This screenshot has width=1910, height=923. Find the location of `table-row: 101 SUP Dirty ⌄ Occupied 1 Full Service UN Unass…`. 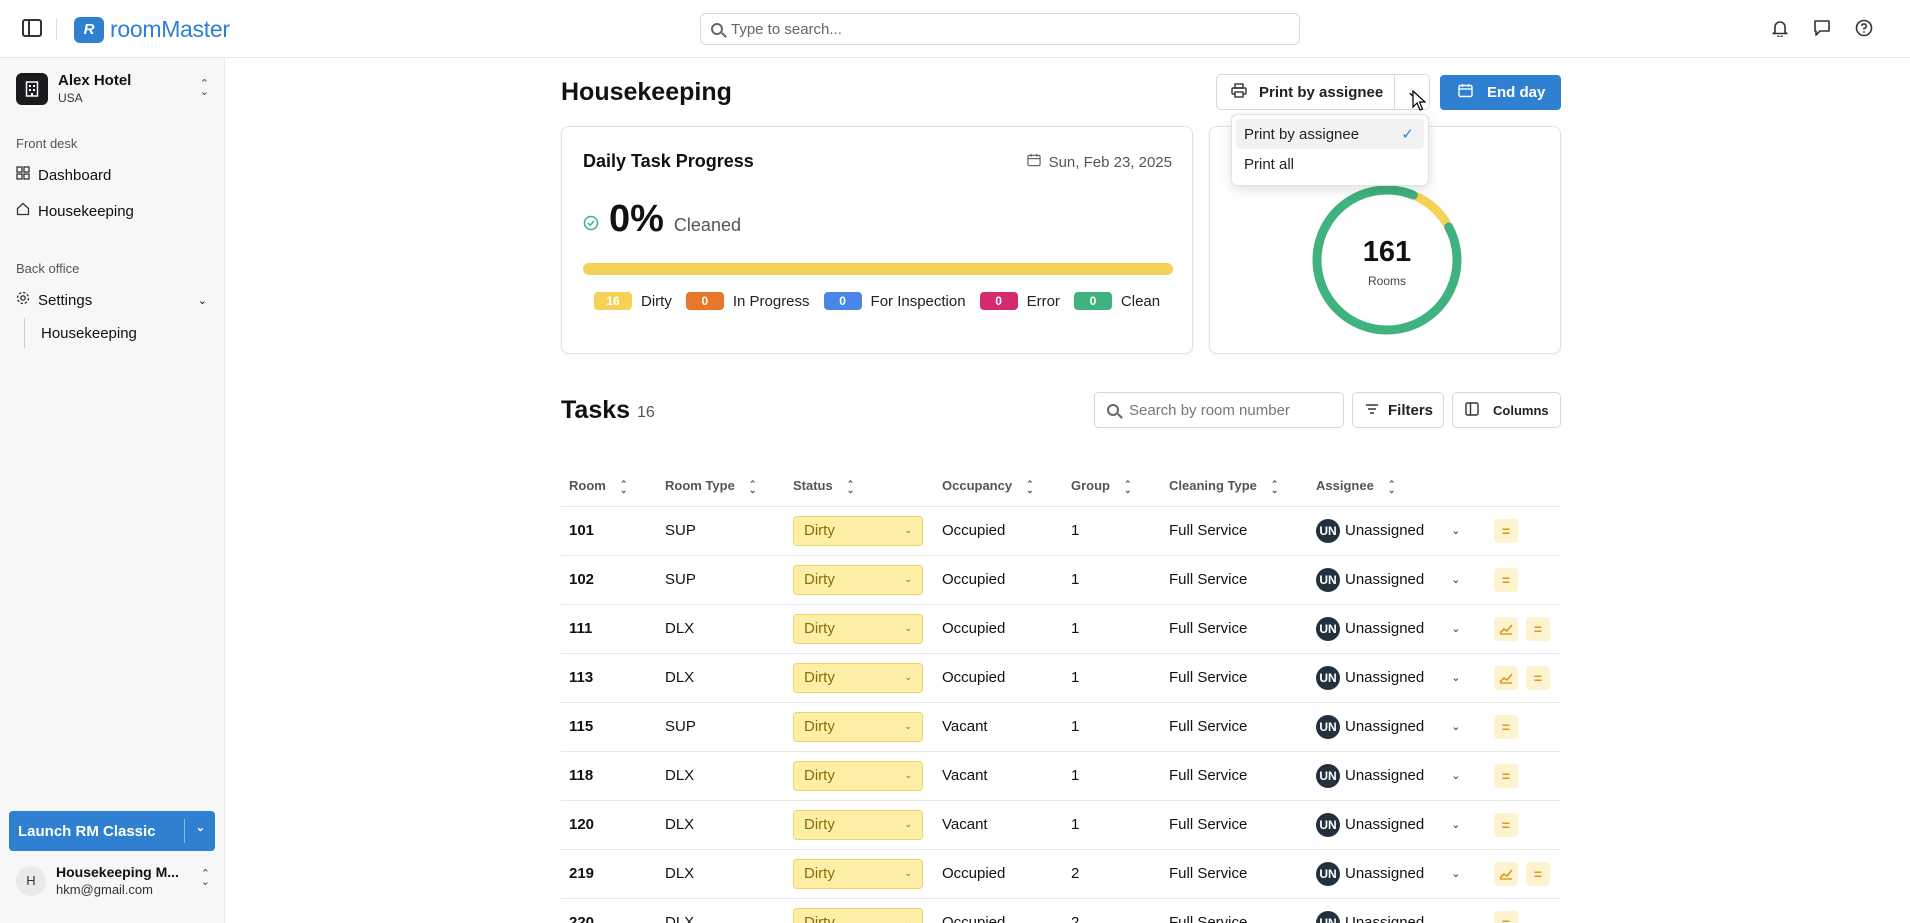

table-row: 101 SUP Dirty ⌄ Occupied 1 Full Service UN Unass… is located at coordinates (1061, 531).